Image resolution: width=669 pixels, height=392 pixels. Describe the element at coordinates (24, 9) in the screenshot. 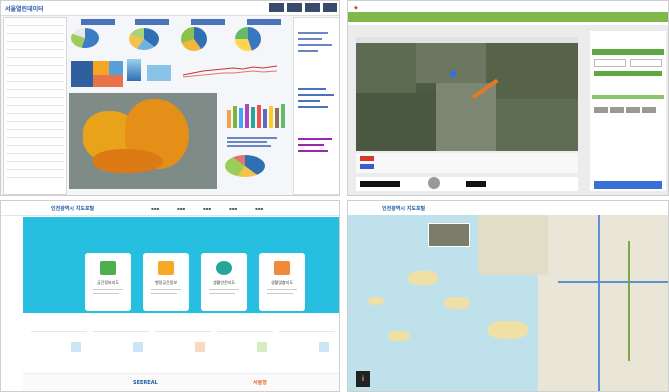

I see `dashboard-logo: 서울열린데이터` at that location.